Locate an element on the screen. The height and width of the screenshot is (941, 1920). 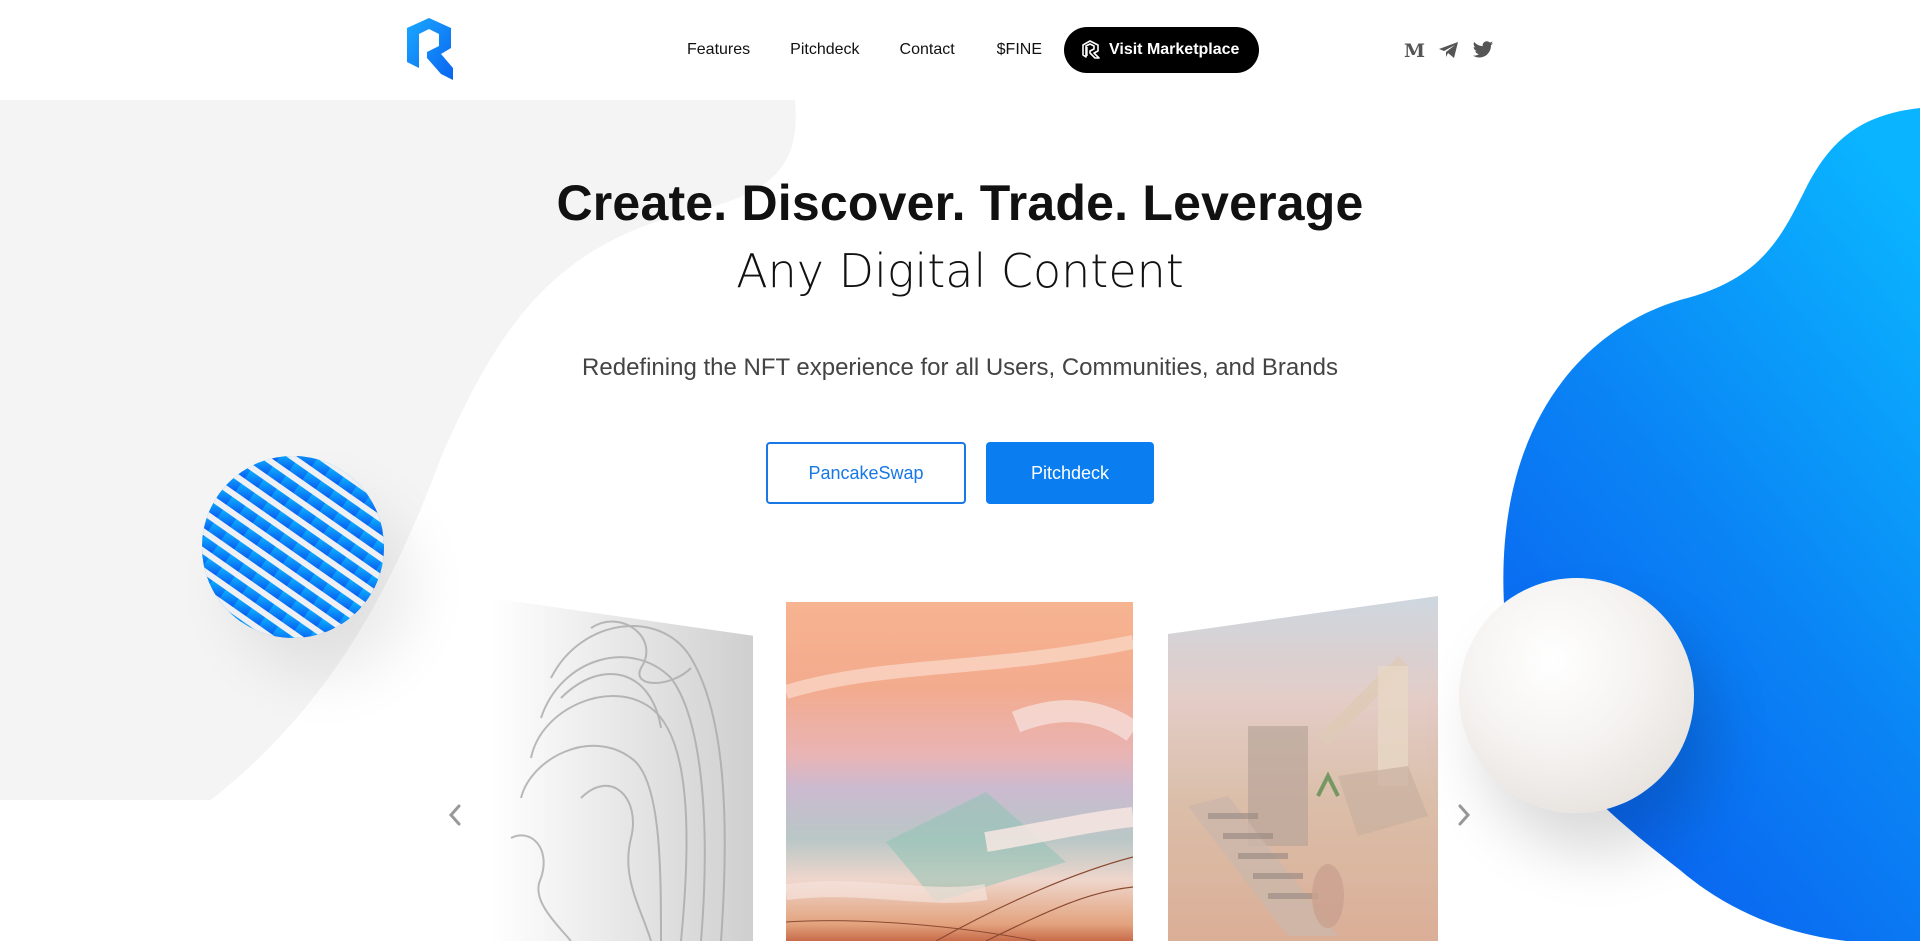
decorative-white-sphere is located at coordinates (1576, 695).